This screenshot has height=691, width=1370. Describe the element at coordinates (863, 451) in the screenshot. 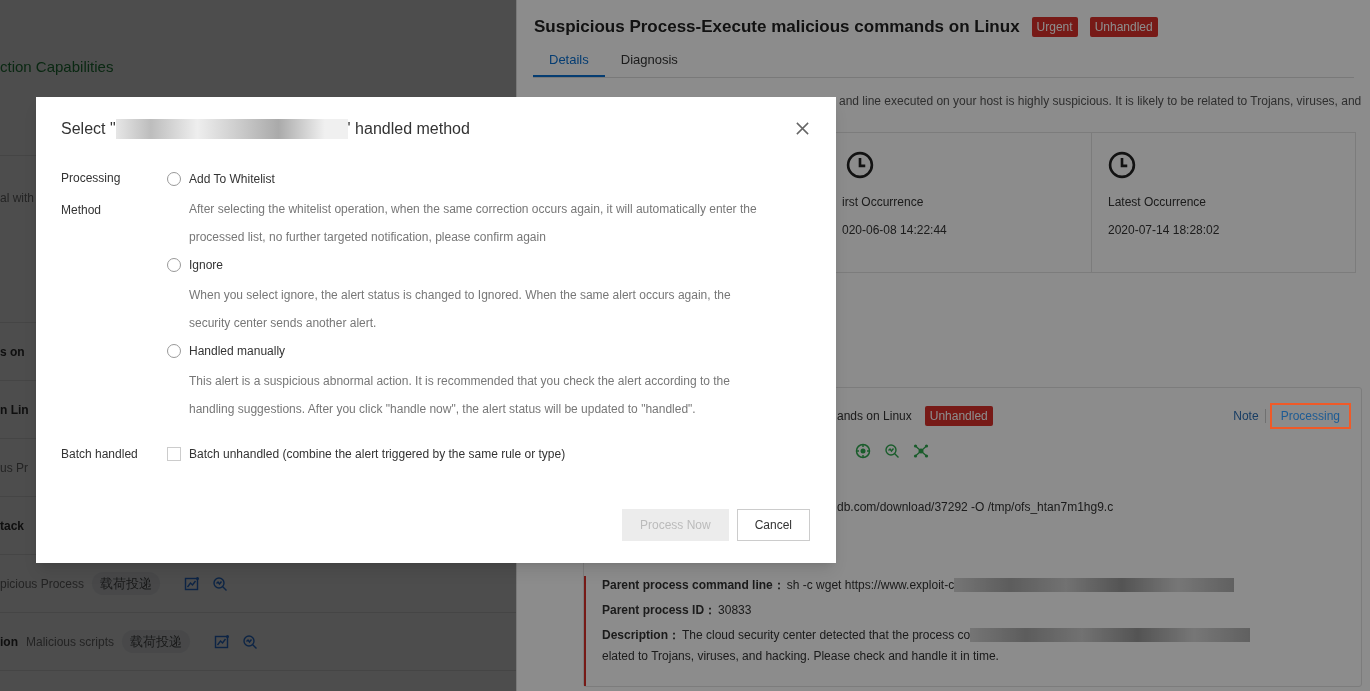

I see `target-icon` at that location.